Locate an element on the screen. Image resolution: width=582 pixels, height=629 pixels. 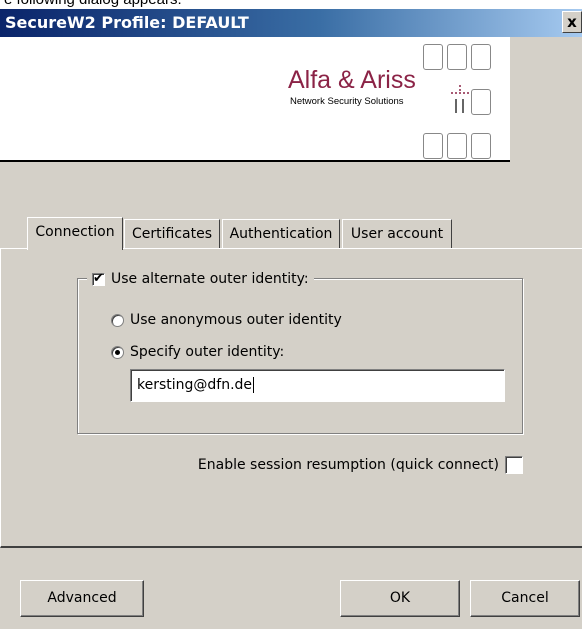
logo-glyph-icon is located at coordinates (460, 99).